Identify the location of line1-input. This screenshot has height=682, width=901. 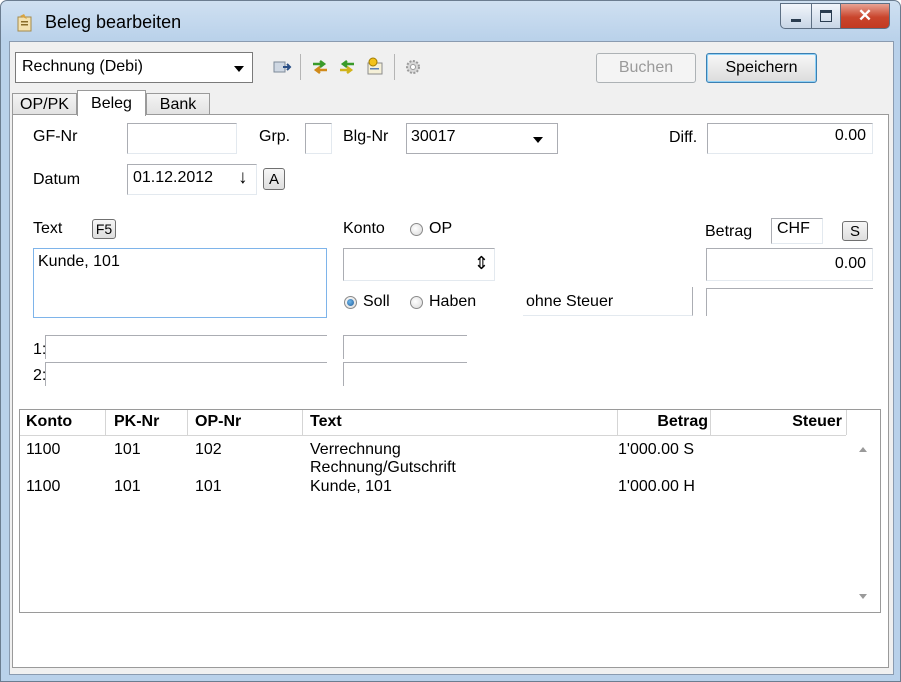
(186, 347).